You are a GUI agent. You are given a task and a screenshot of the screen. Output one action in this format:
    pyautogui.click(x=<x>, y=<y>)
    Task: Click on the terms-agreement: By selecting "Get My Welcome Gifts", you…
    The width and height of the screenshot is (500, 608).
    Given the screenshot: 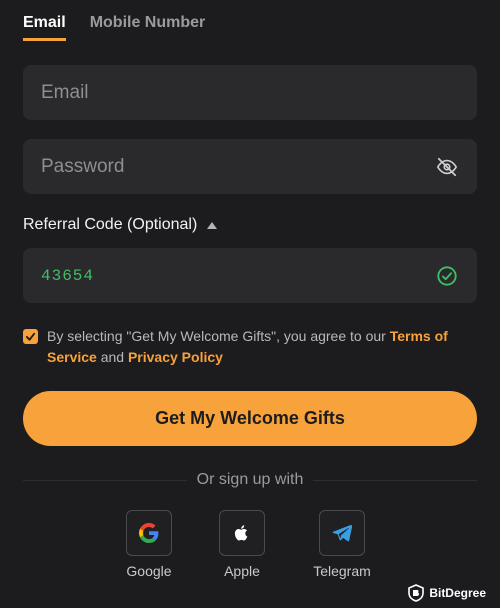 What is the action you would take?
    pyautogui.click(x=250, y=347)
    